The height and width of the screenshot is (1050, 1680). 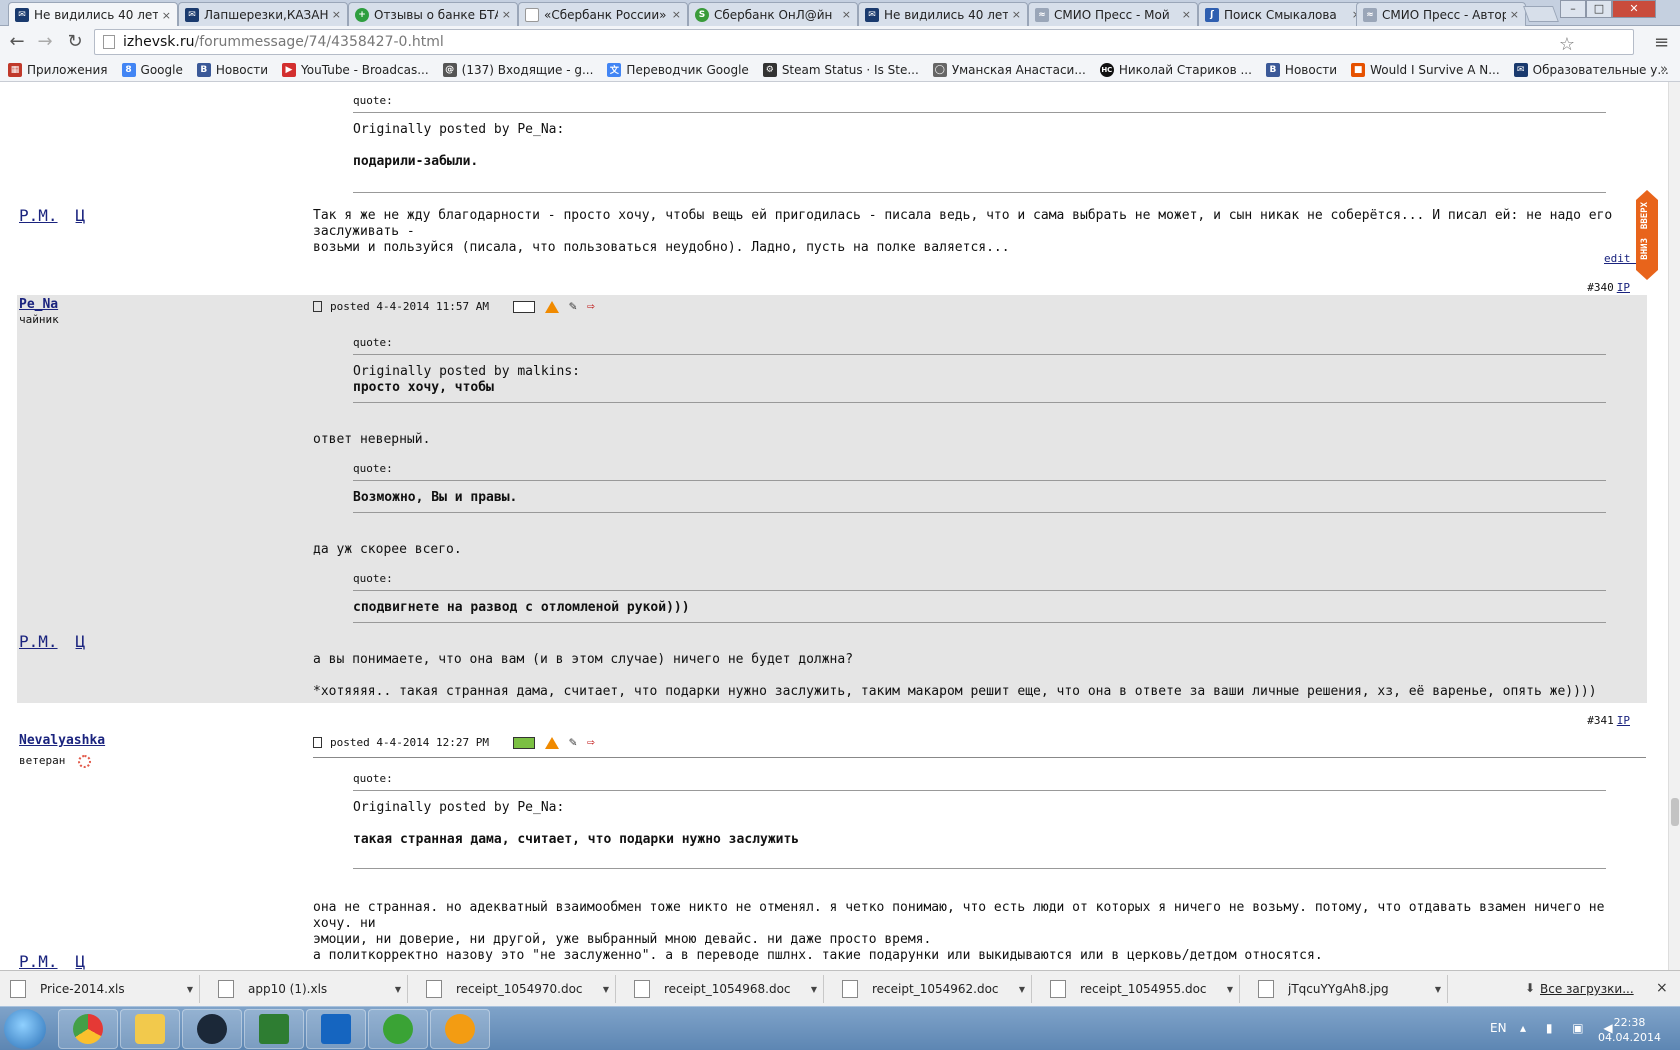 I want to click on tab-3: + Отзывы о банке БТА ×, so click(x=433, y=14).